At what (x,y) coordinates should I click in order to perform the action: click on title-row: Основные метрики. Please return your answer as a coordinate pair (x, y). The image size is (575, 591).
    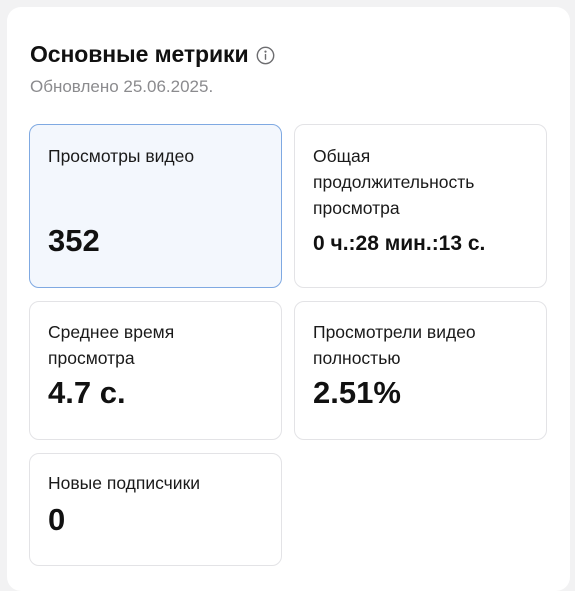
    Looking at the image, I should click on (152, 54).